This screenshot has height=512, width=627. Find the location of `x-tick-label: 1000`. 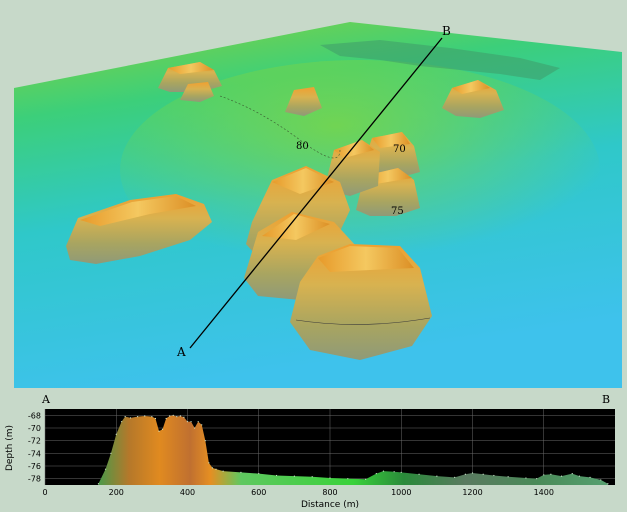

x-tick-label: 1000 is located at coordinates (401, 492).